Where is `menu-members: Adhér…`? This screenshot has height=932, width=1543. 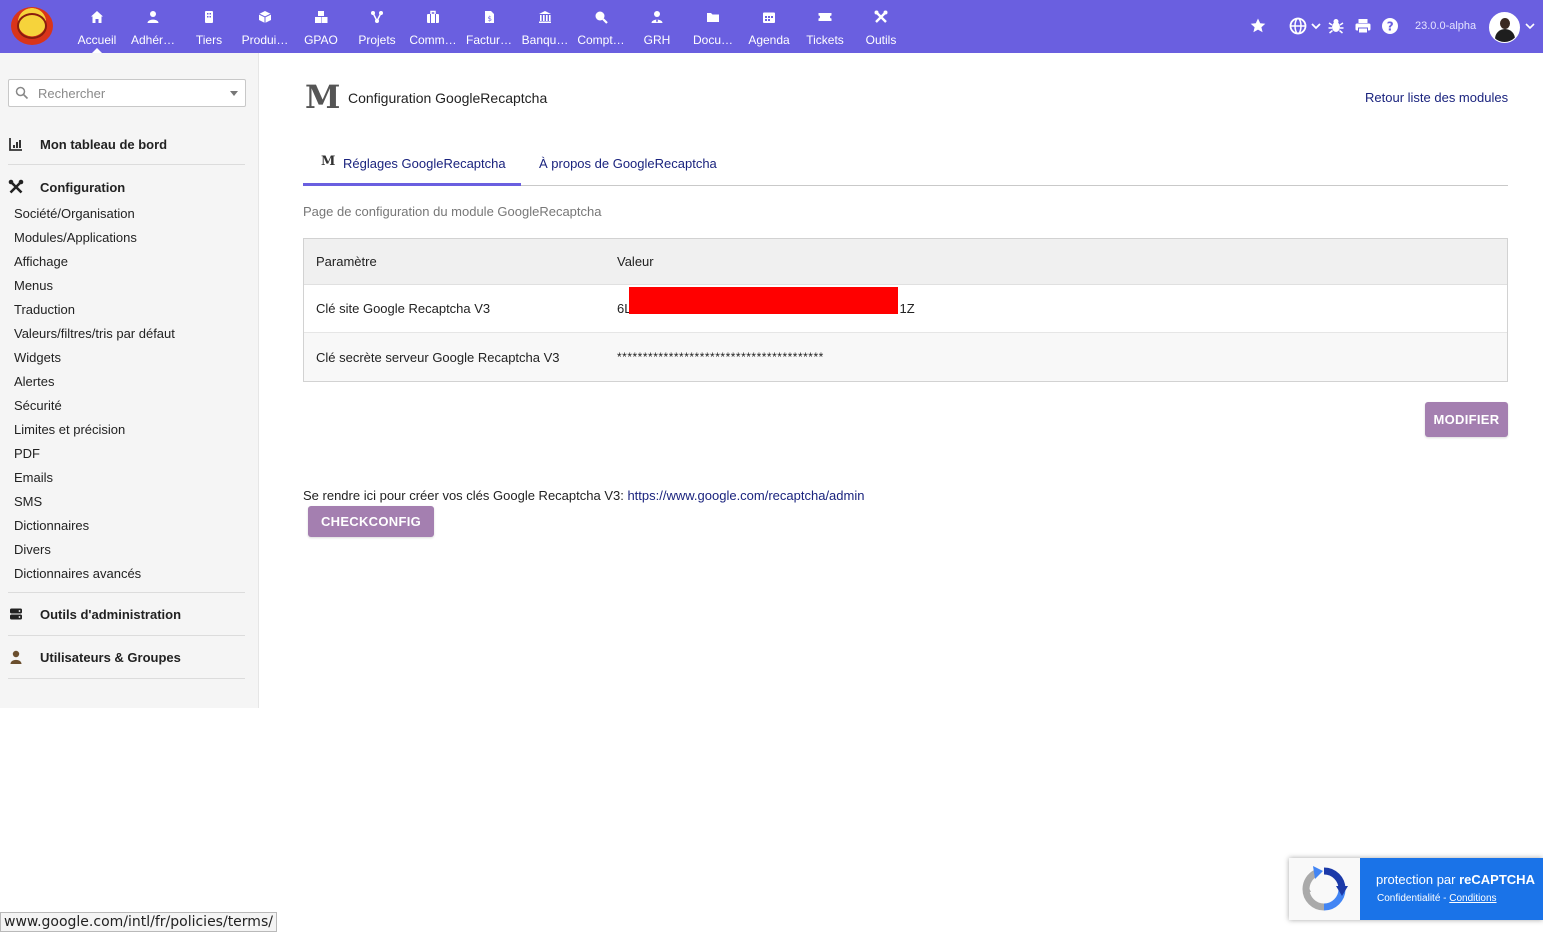
menu-members: Adhér… is located at coordinates (153, 26).